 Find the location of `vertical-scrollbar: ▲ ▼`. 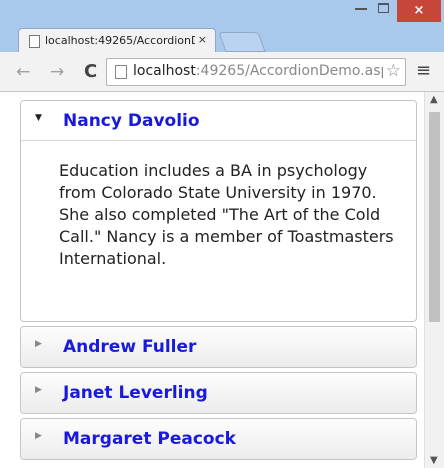

vertical-scrollbar: ▲ ▼ is located at coordinates (434, 280).